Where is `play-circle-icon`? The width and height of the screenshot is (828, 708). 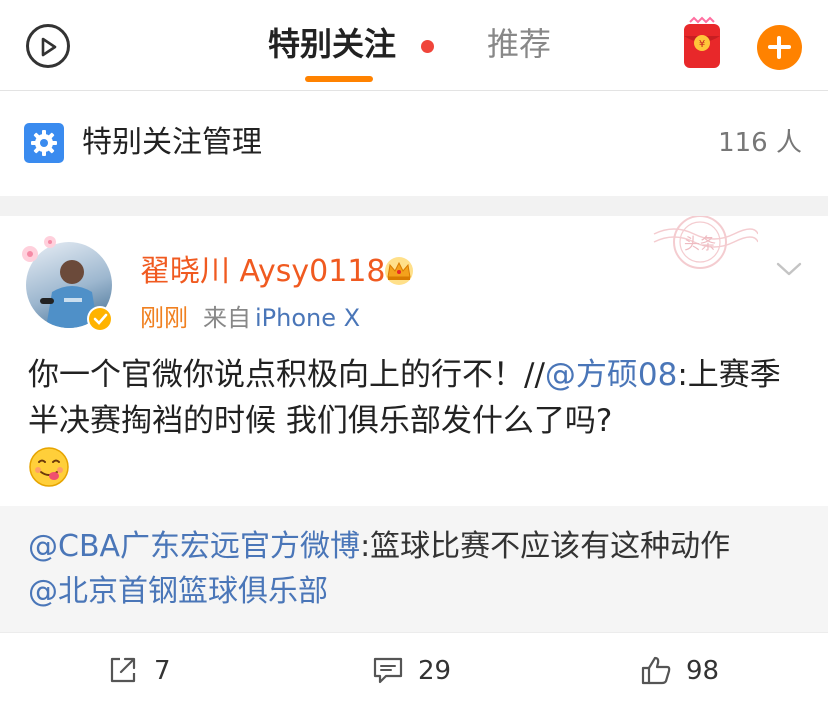
play-circle-icon is located at coordinates (48, 46).